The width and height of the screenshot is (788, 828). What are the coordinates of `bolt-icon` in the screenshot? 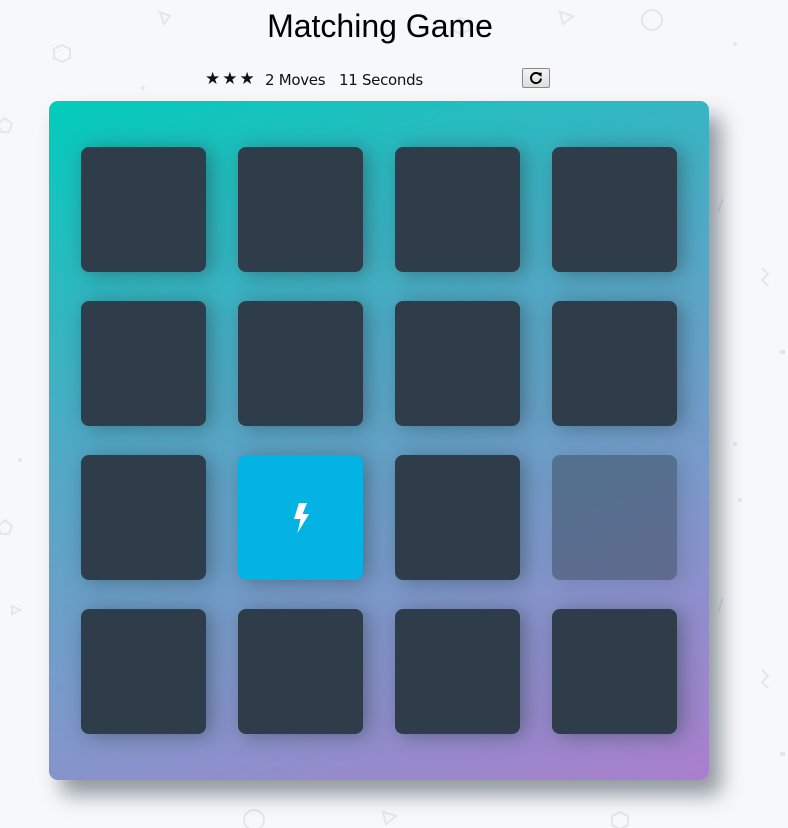 It's located at (301, 517).